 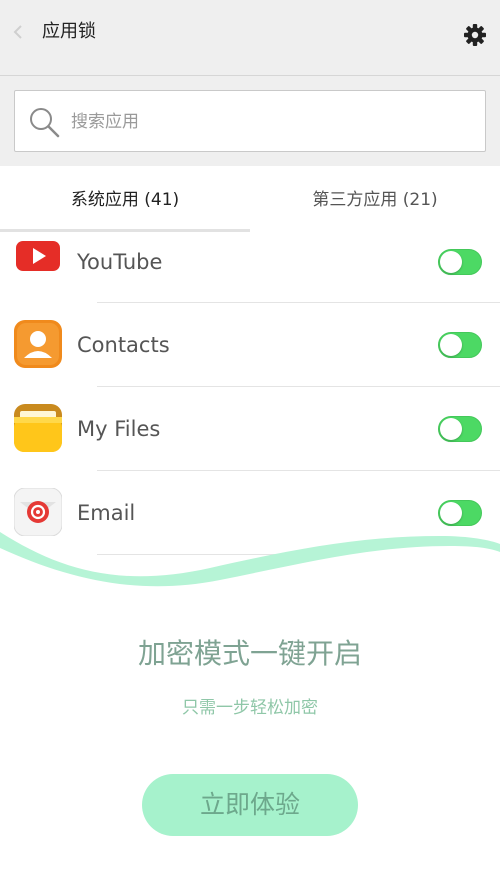 I want to click on tab-system-apps: 系统应用 (41), so click(x=125, y=200).